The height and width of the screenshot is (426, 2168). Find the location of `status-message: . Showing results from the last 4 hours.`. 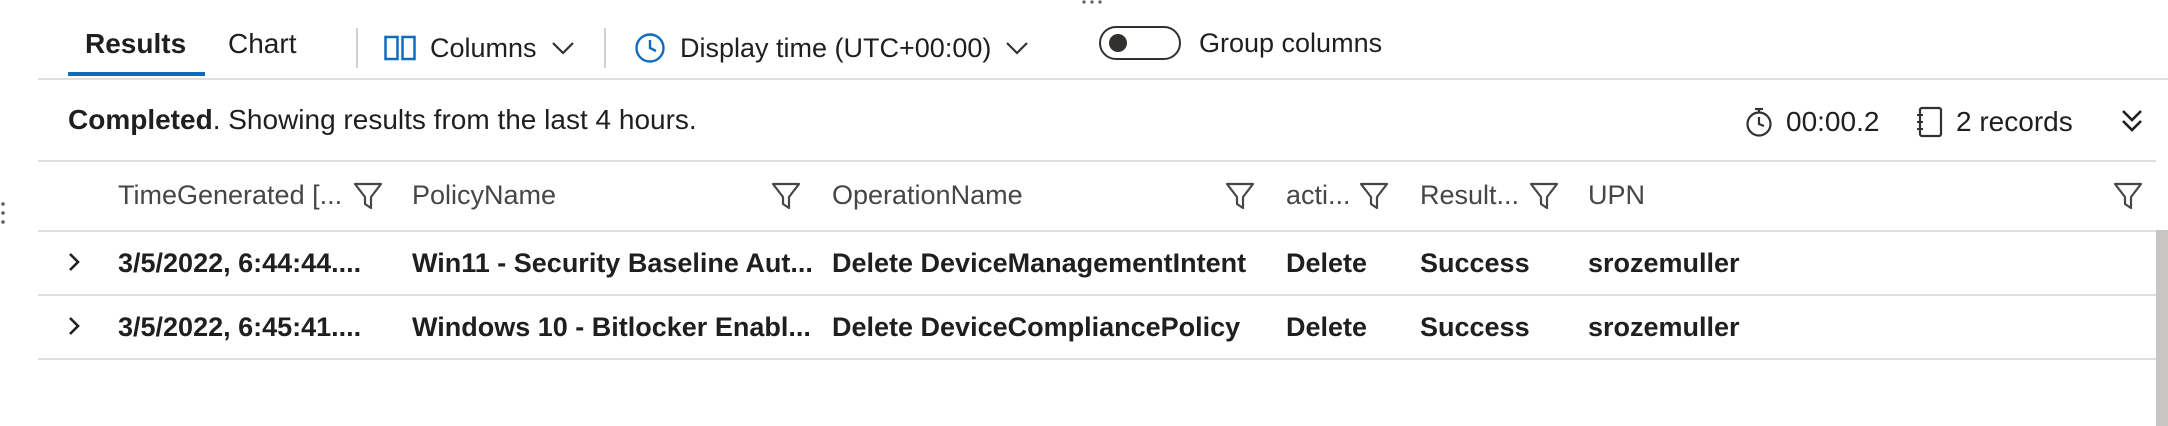

status-message: . Showing results from the last 4 hours. is located at coordinates (454, 119).